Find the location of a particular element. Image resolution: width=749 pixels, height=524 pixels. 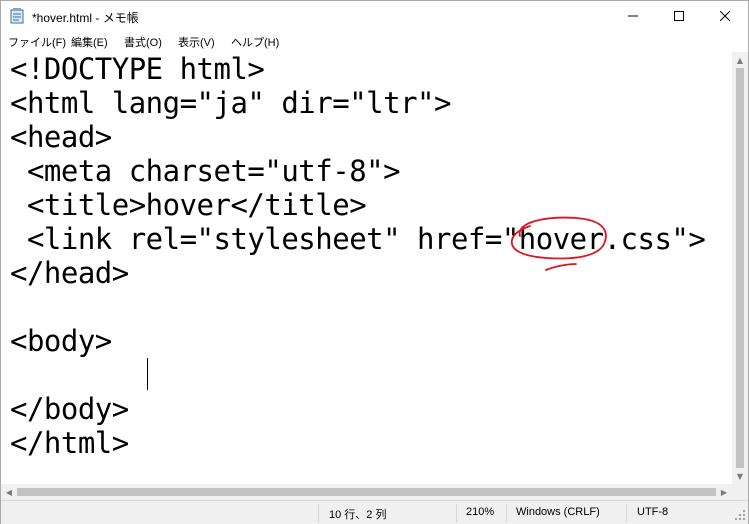

menu-bar: ファイル(F) 編集(E) 書式(O) 表示(V) ヘルプ(H) is located at coordinates (374, 41).